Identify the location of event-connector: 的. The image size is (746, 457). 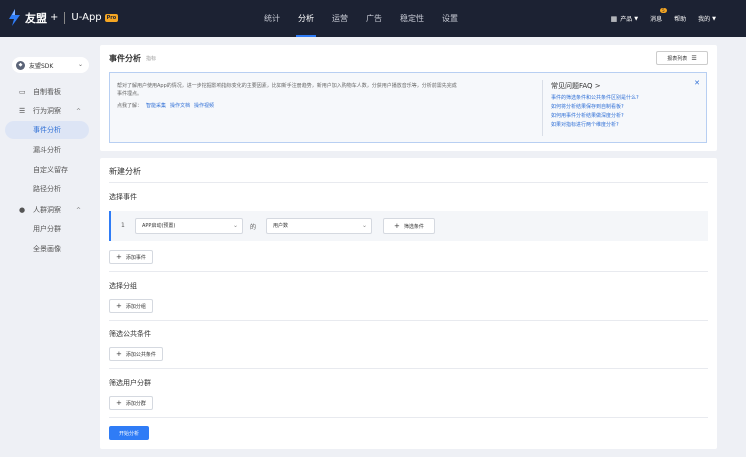
(253, 227).